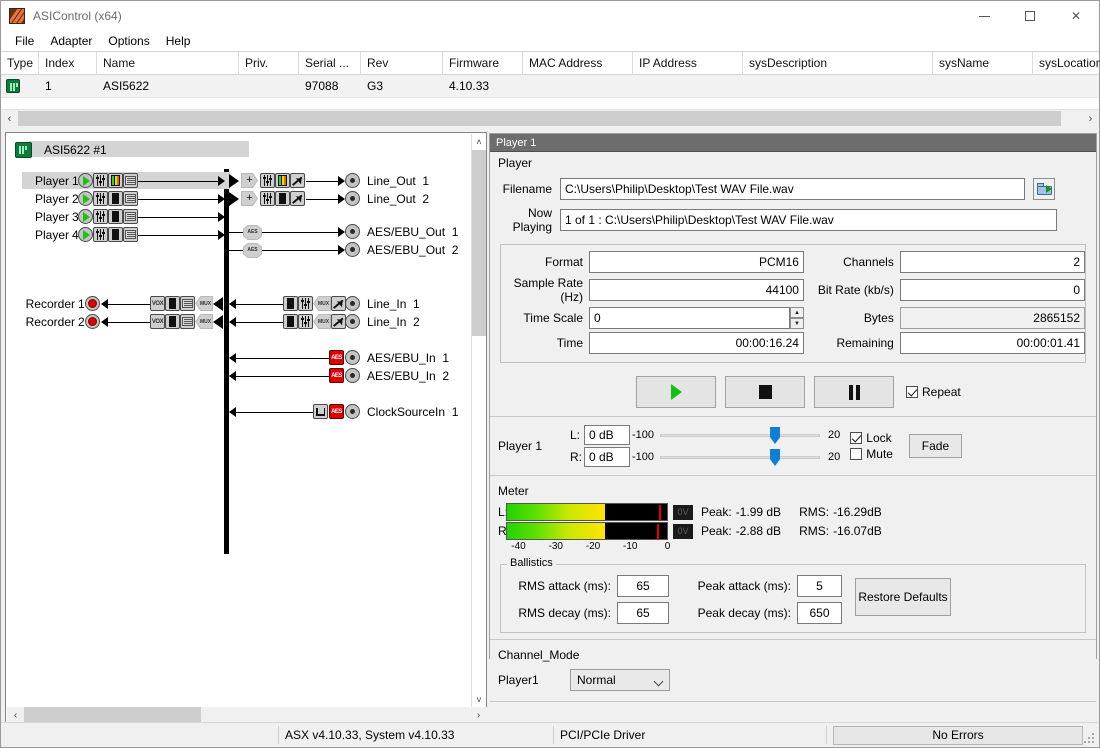  I want to click on recorder-2-mux-icon: MUX, so click(204, 321).